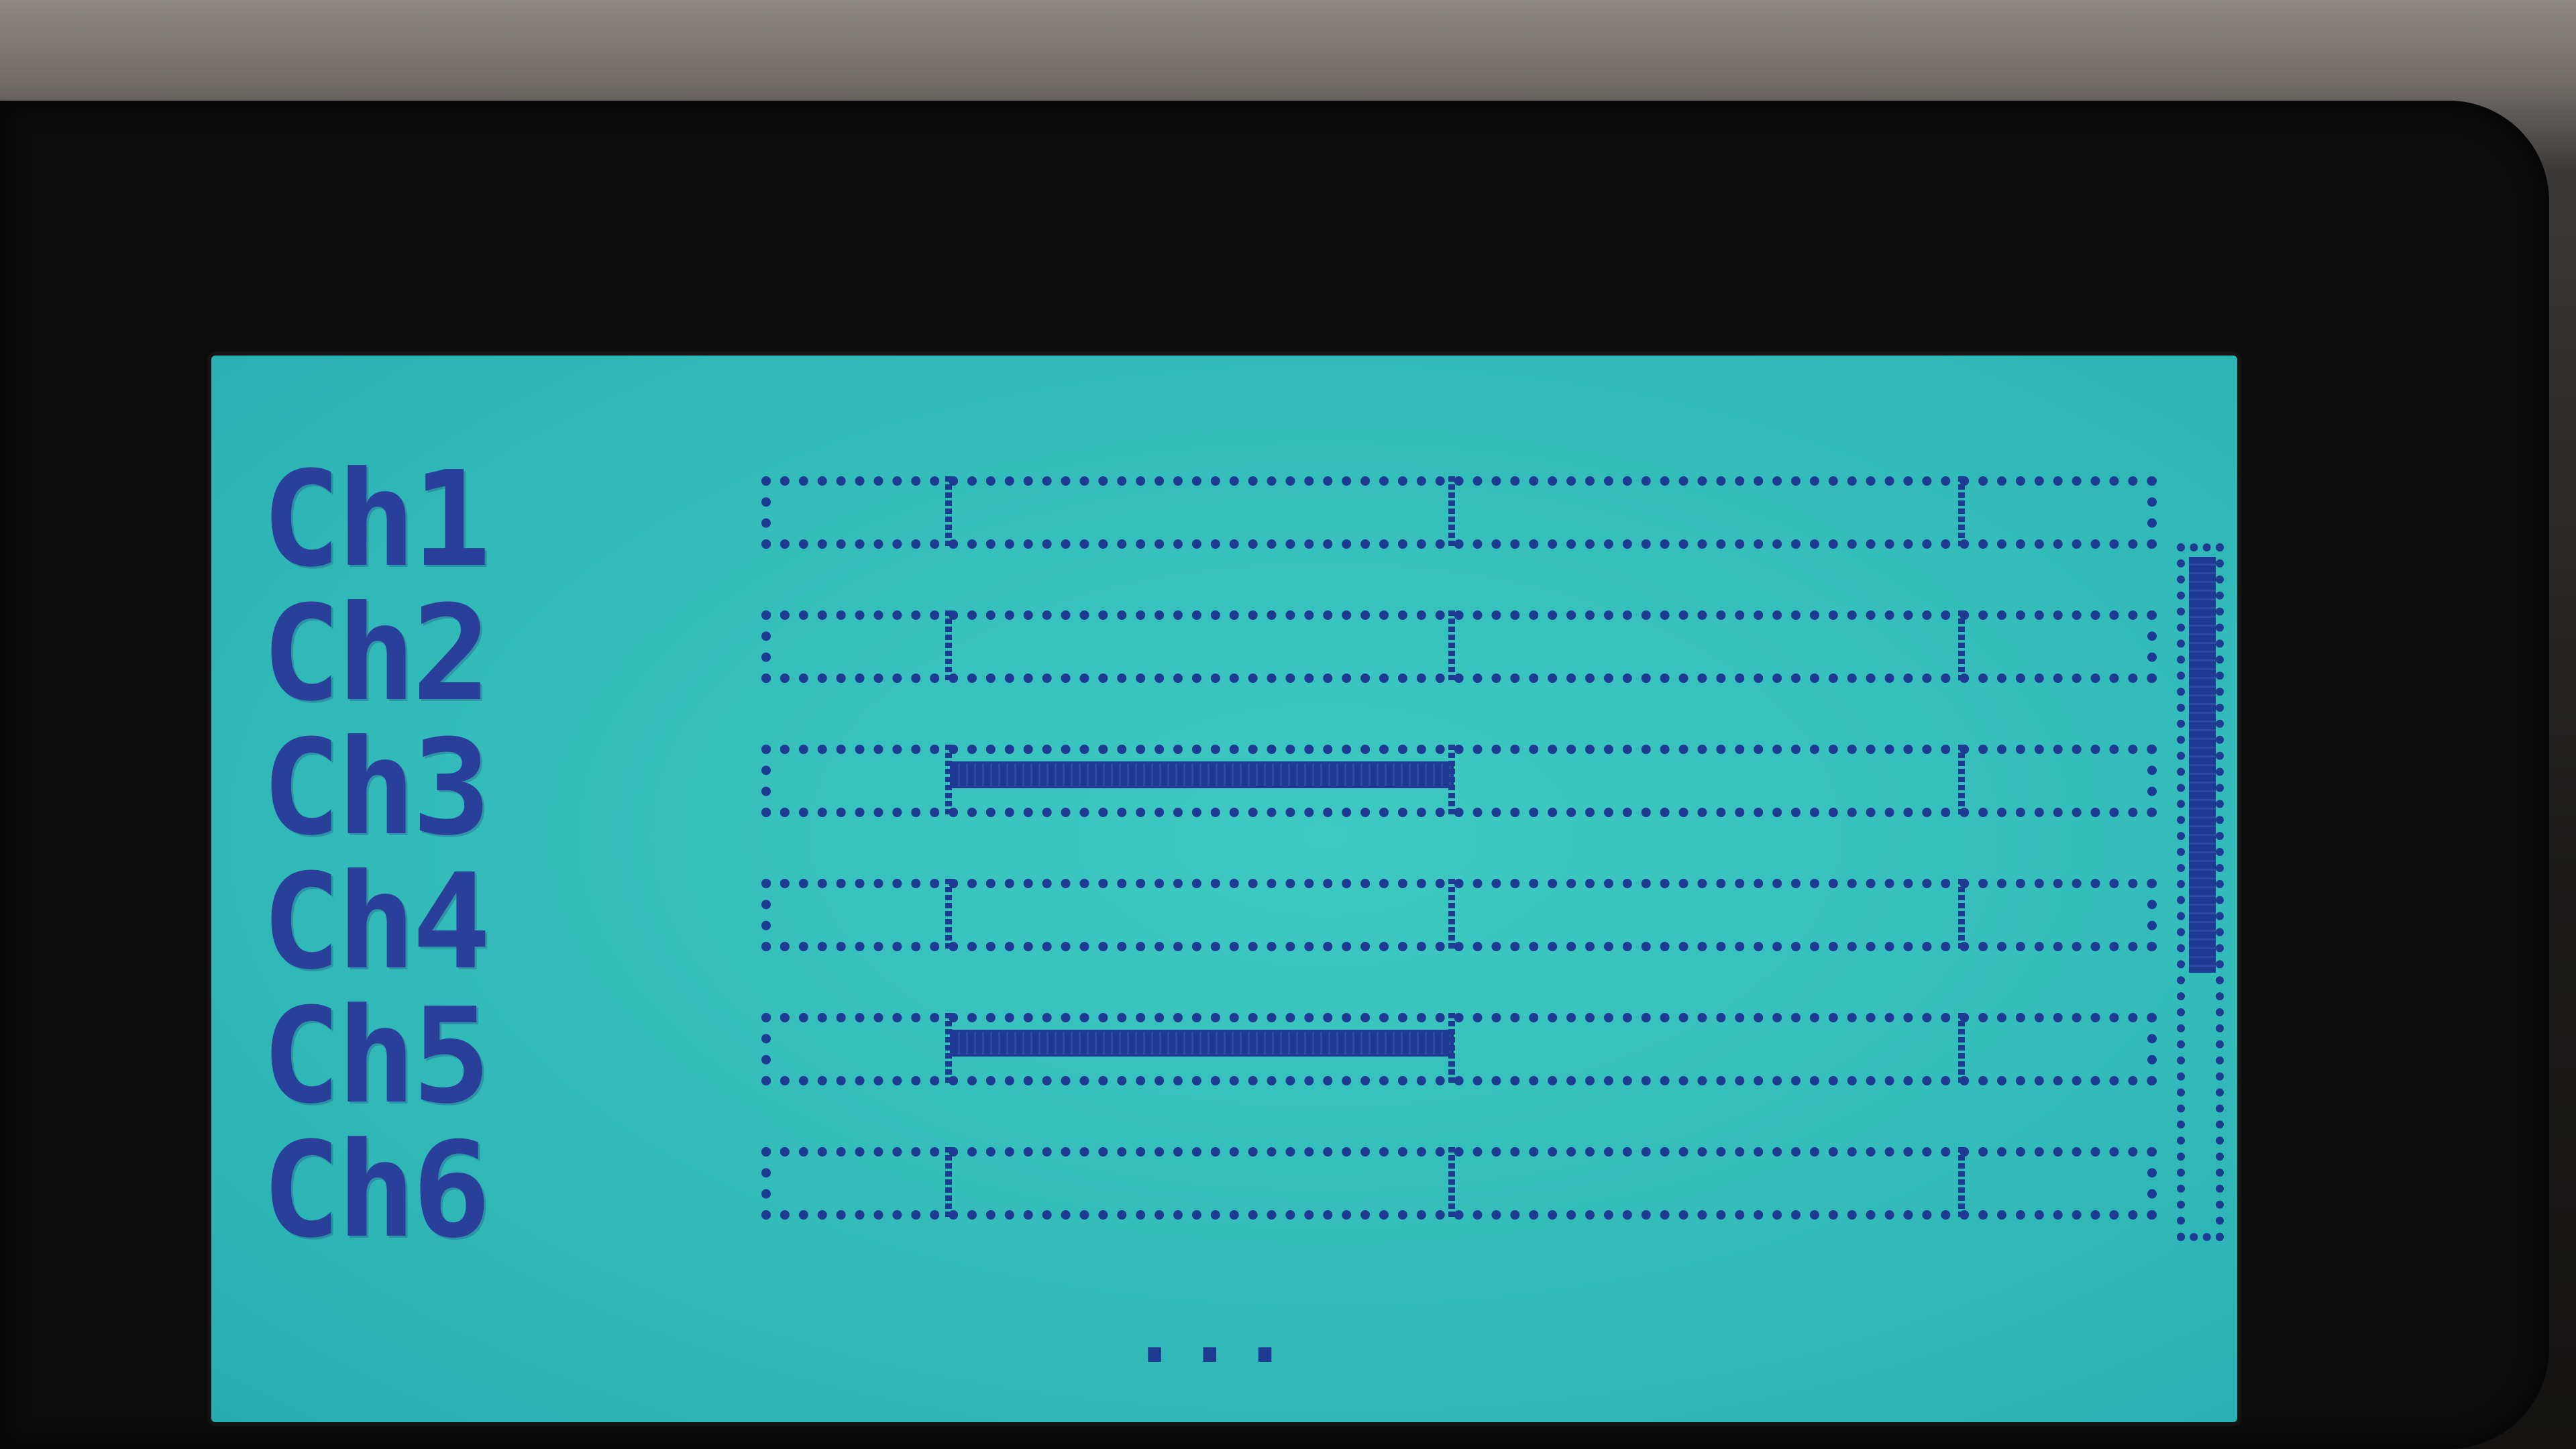 The height and width of the screenshot is (1449, 2576). Describe the element at coordinates (376, 922) in the screenshot. I see `channel-label: Ch4` at that location.